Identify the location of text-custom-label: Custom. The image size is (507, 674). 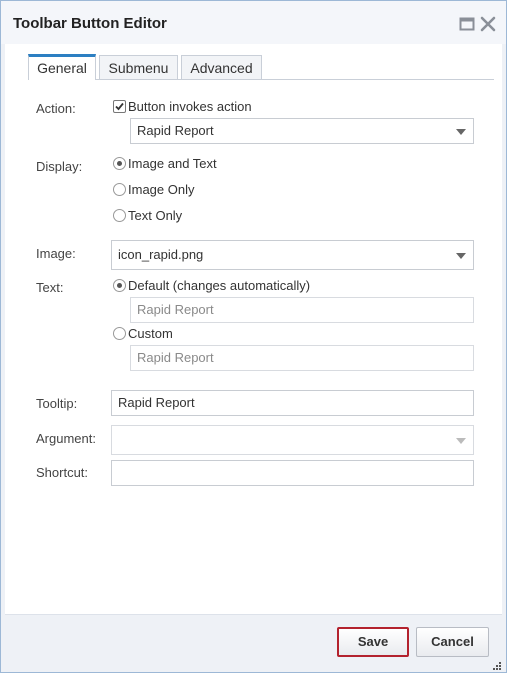
(150, 333).